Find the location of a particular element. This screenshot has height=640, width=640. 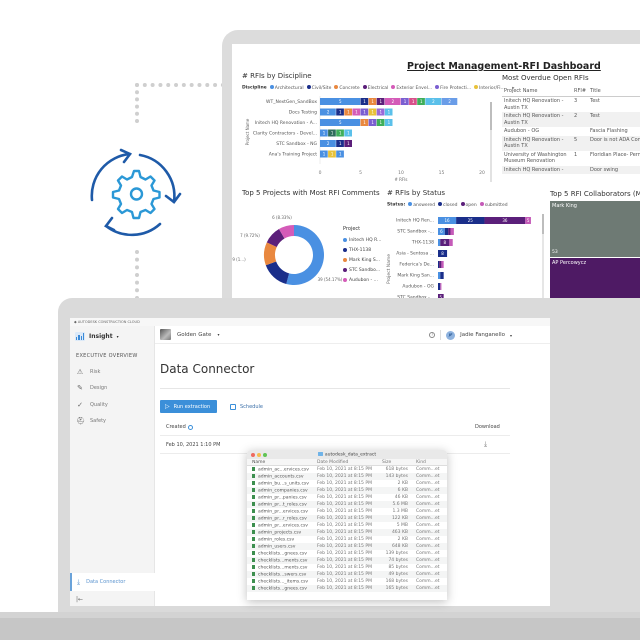

file-size: 143 bytes is located at coordinates (396, 476).